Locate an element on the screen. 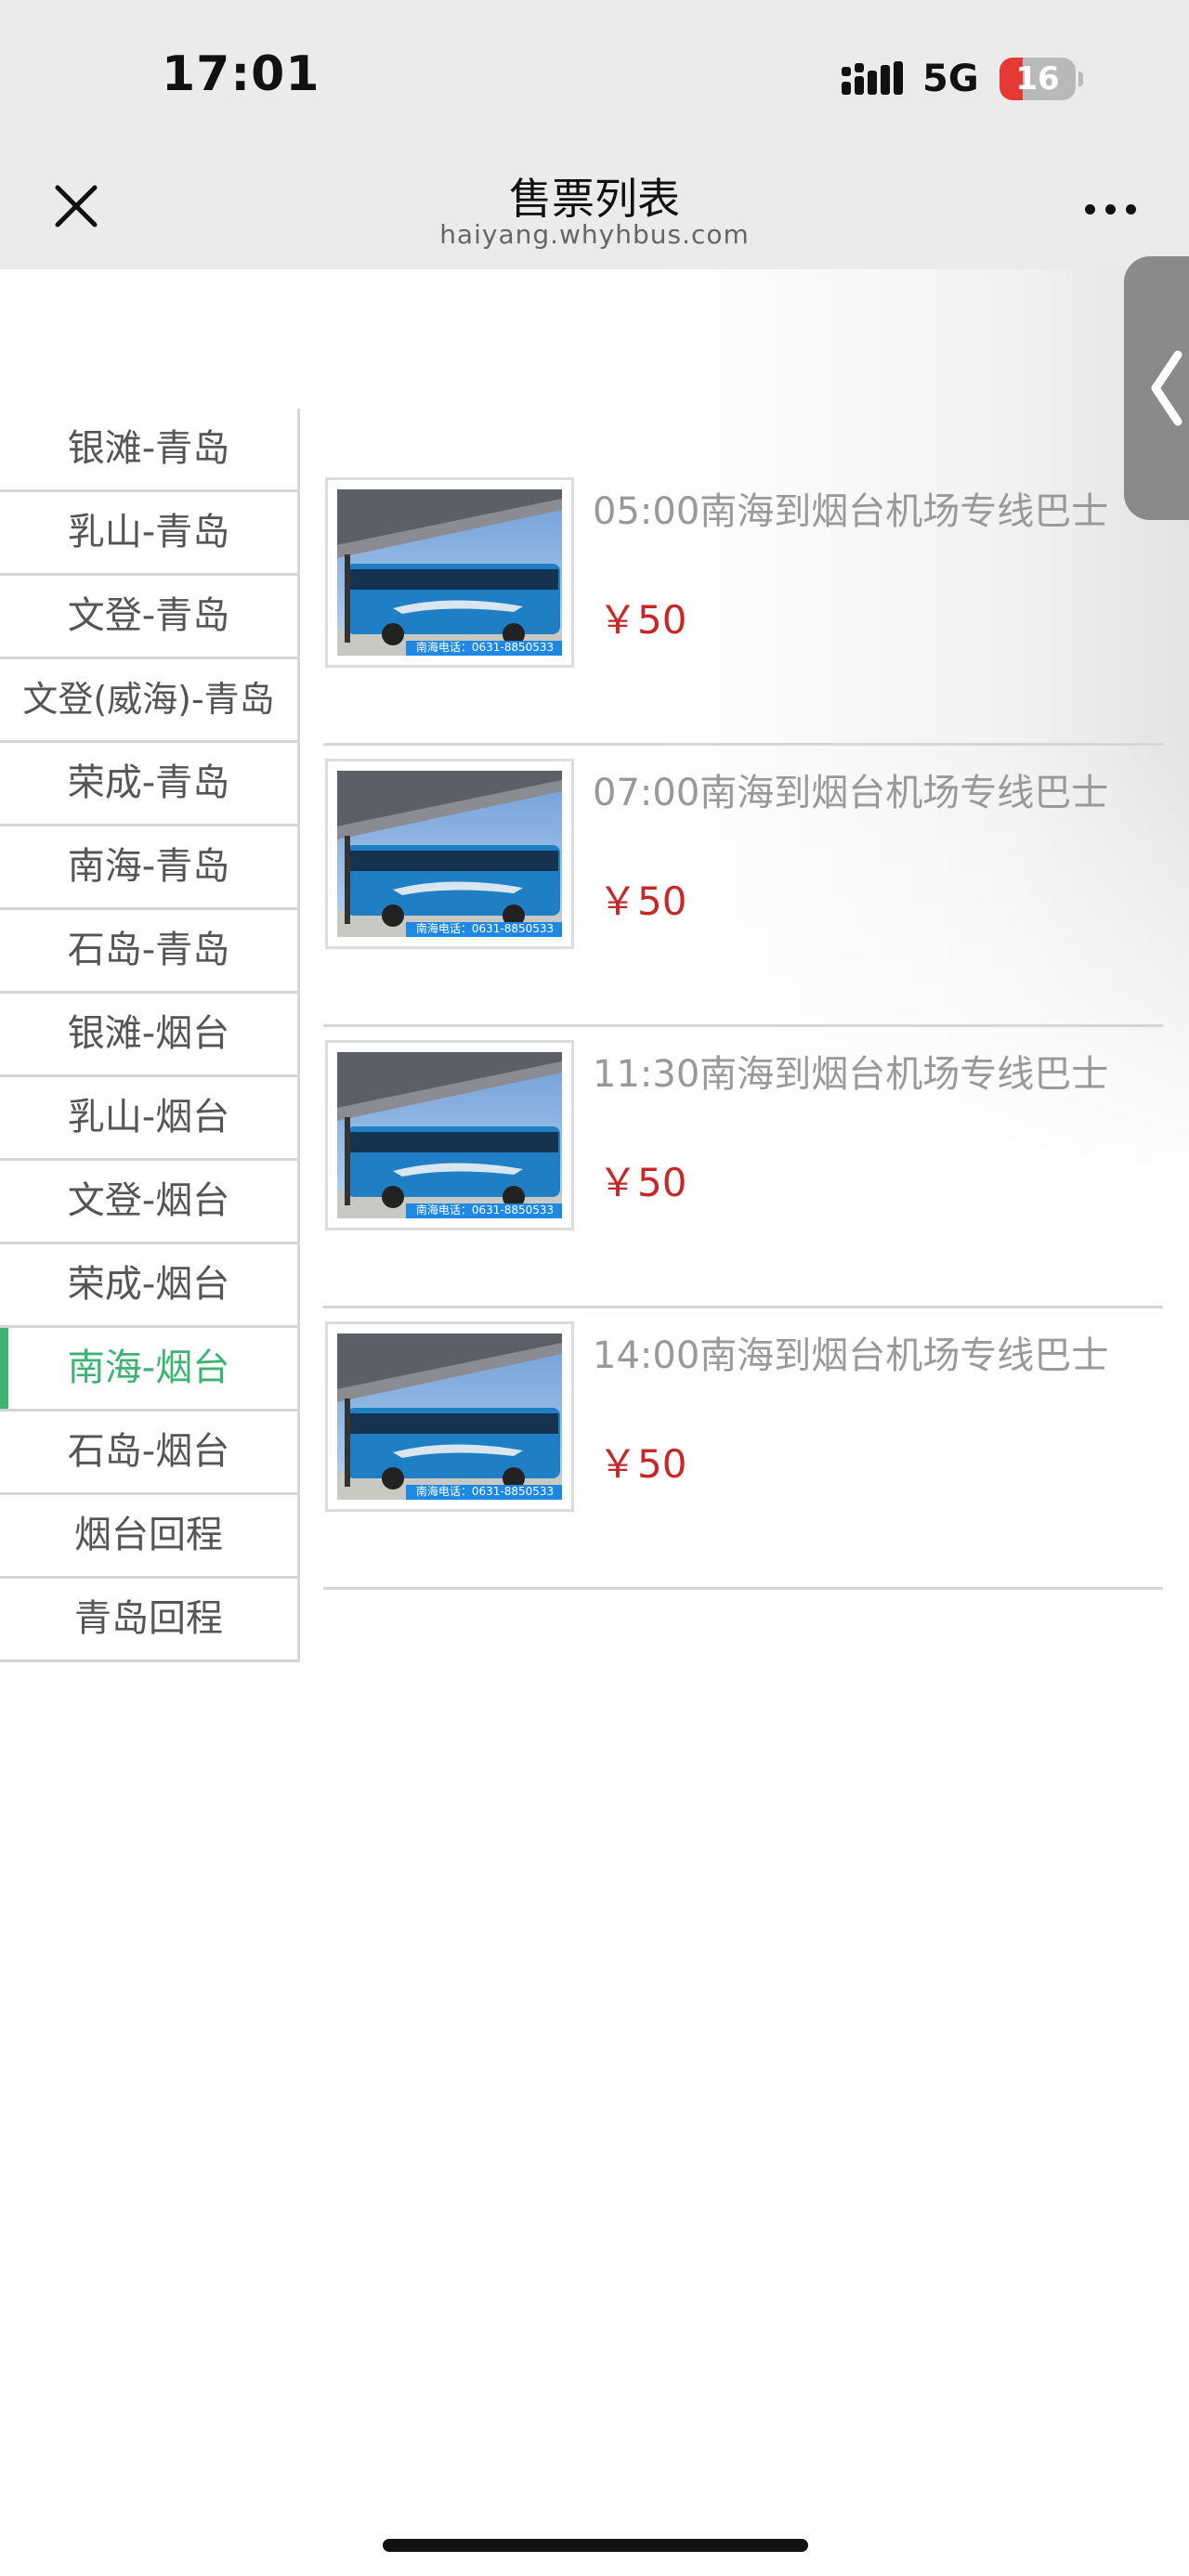 This screenshot has height=2576, width=1189. ticket-title: 14:00南海到烟台机场专线巴士 is located at coordinates (851, 1355).